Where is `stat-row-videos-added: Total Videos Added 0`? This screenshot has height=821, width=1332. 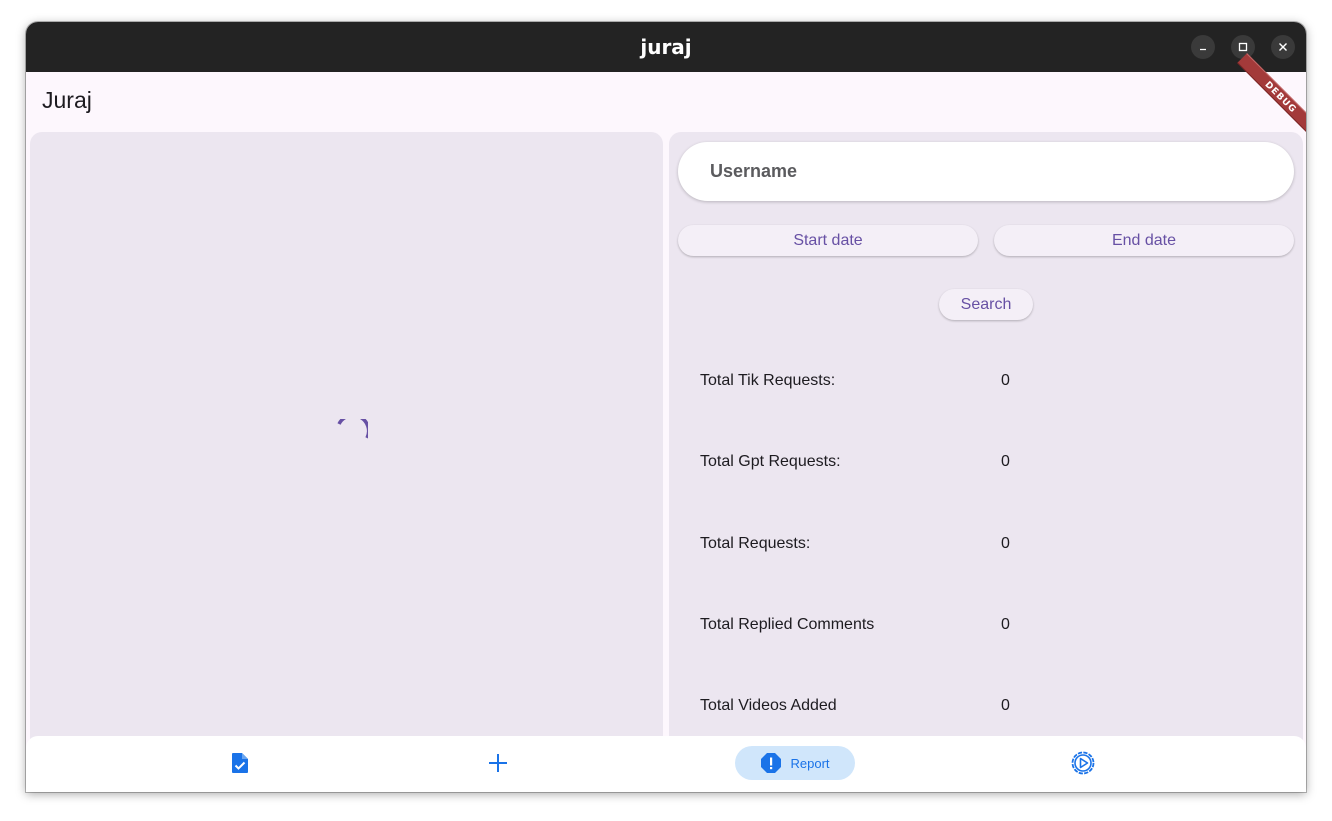 stat-row-videos-added: Total Videos Added 0 is located at coordinates (980, 708).